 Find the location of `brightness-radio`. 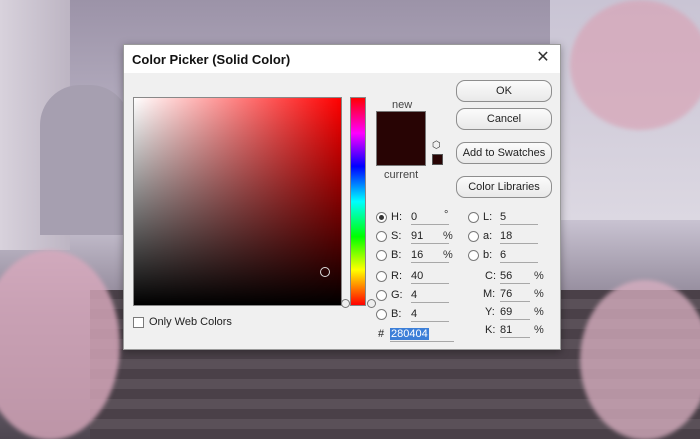

brightness-radio is located at coordinates (381, 255).